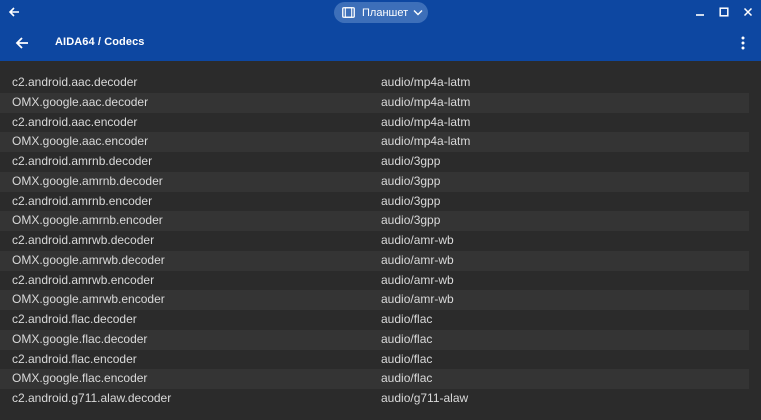 Image resolution: width=761 pixels, height=420 pixels. What do you see at coordinates (374, 281) in the screenshot?
I see `list-item: c2.android.amrwb.encoder audio/amr-wb` at bounding box center [374, 281].